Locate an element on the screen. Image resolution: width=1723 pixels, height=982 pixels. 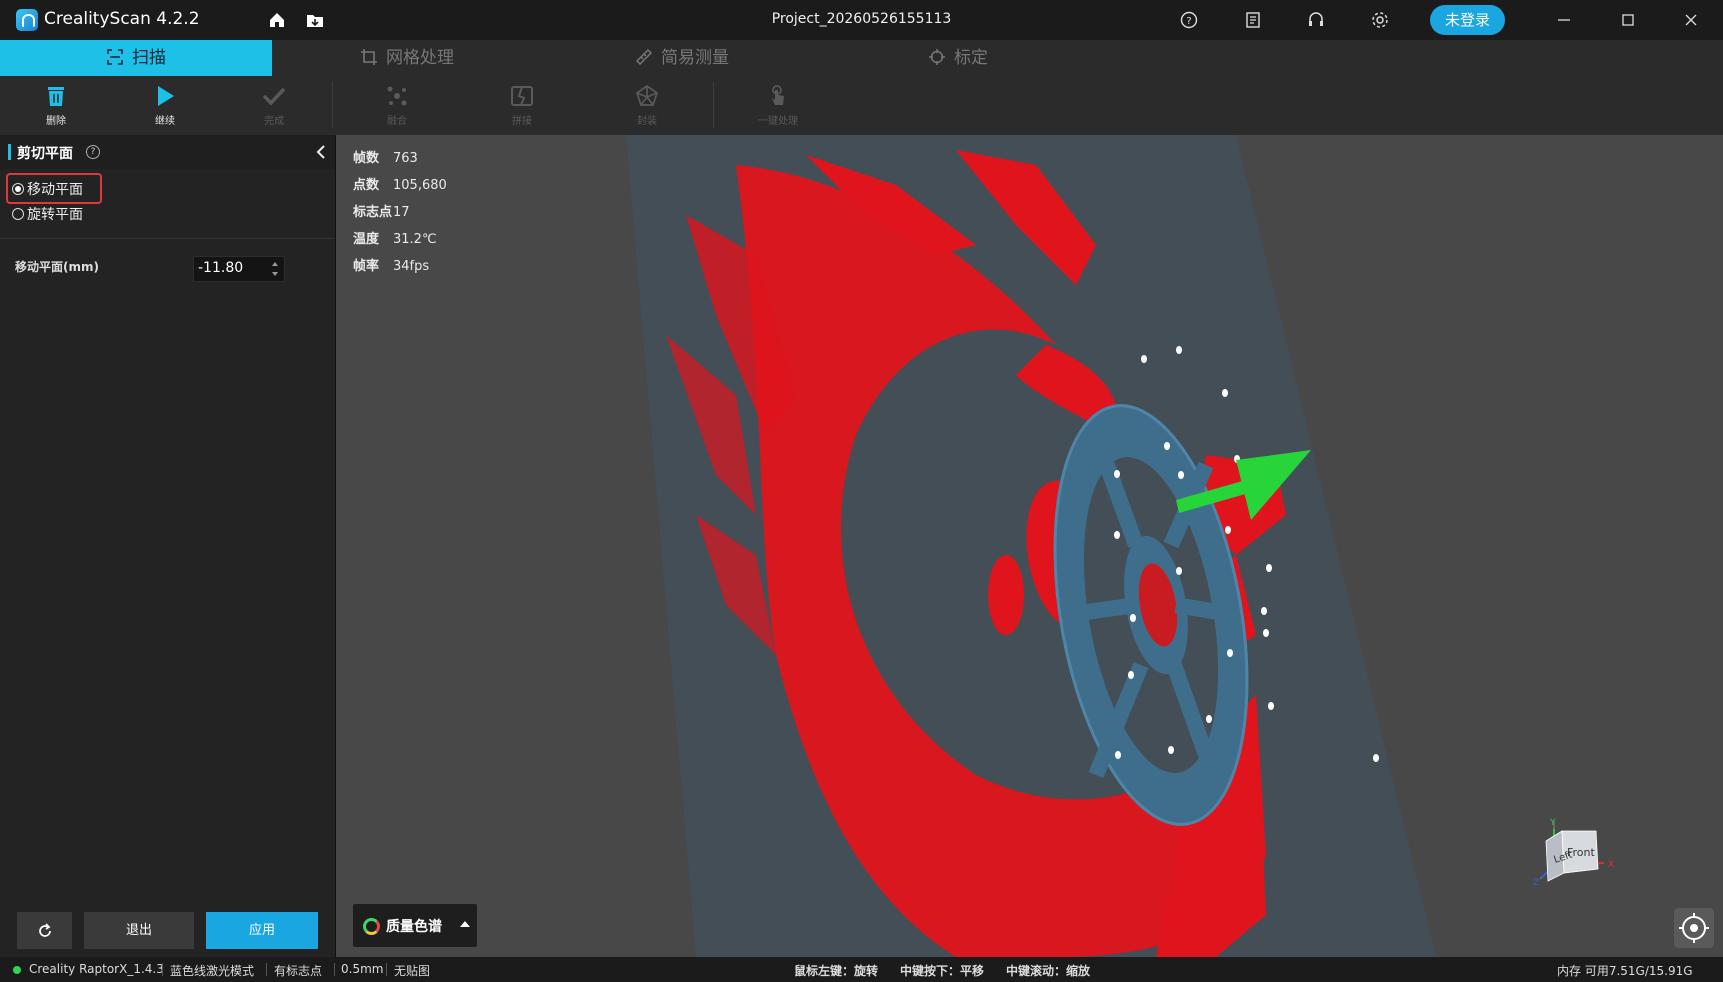
tab-scan: 扫描 is located at coordinates (136, 58).